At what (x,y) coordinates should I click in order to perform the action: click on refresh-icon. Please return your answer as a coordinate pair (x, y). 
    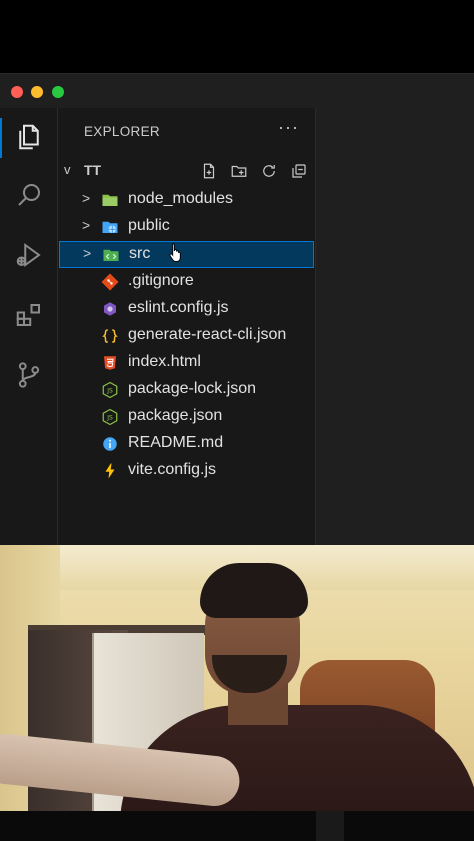
    Looking at the image, I should click on (269, 171).